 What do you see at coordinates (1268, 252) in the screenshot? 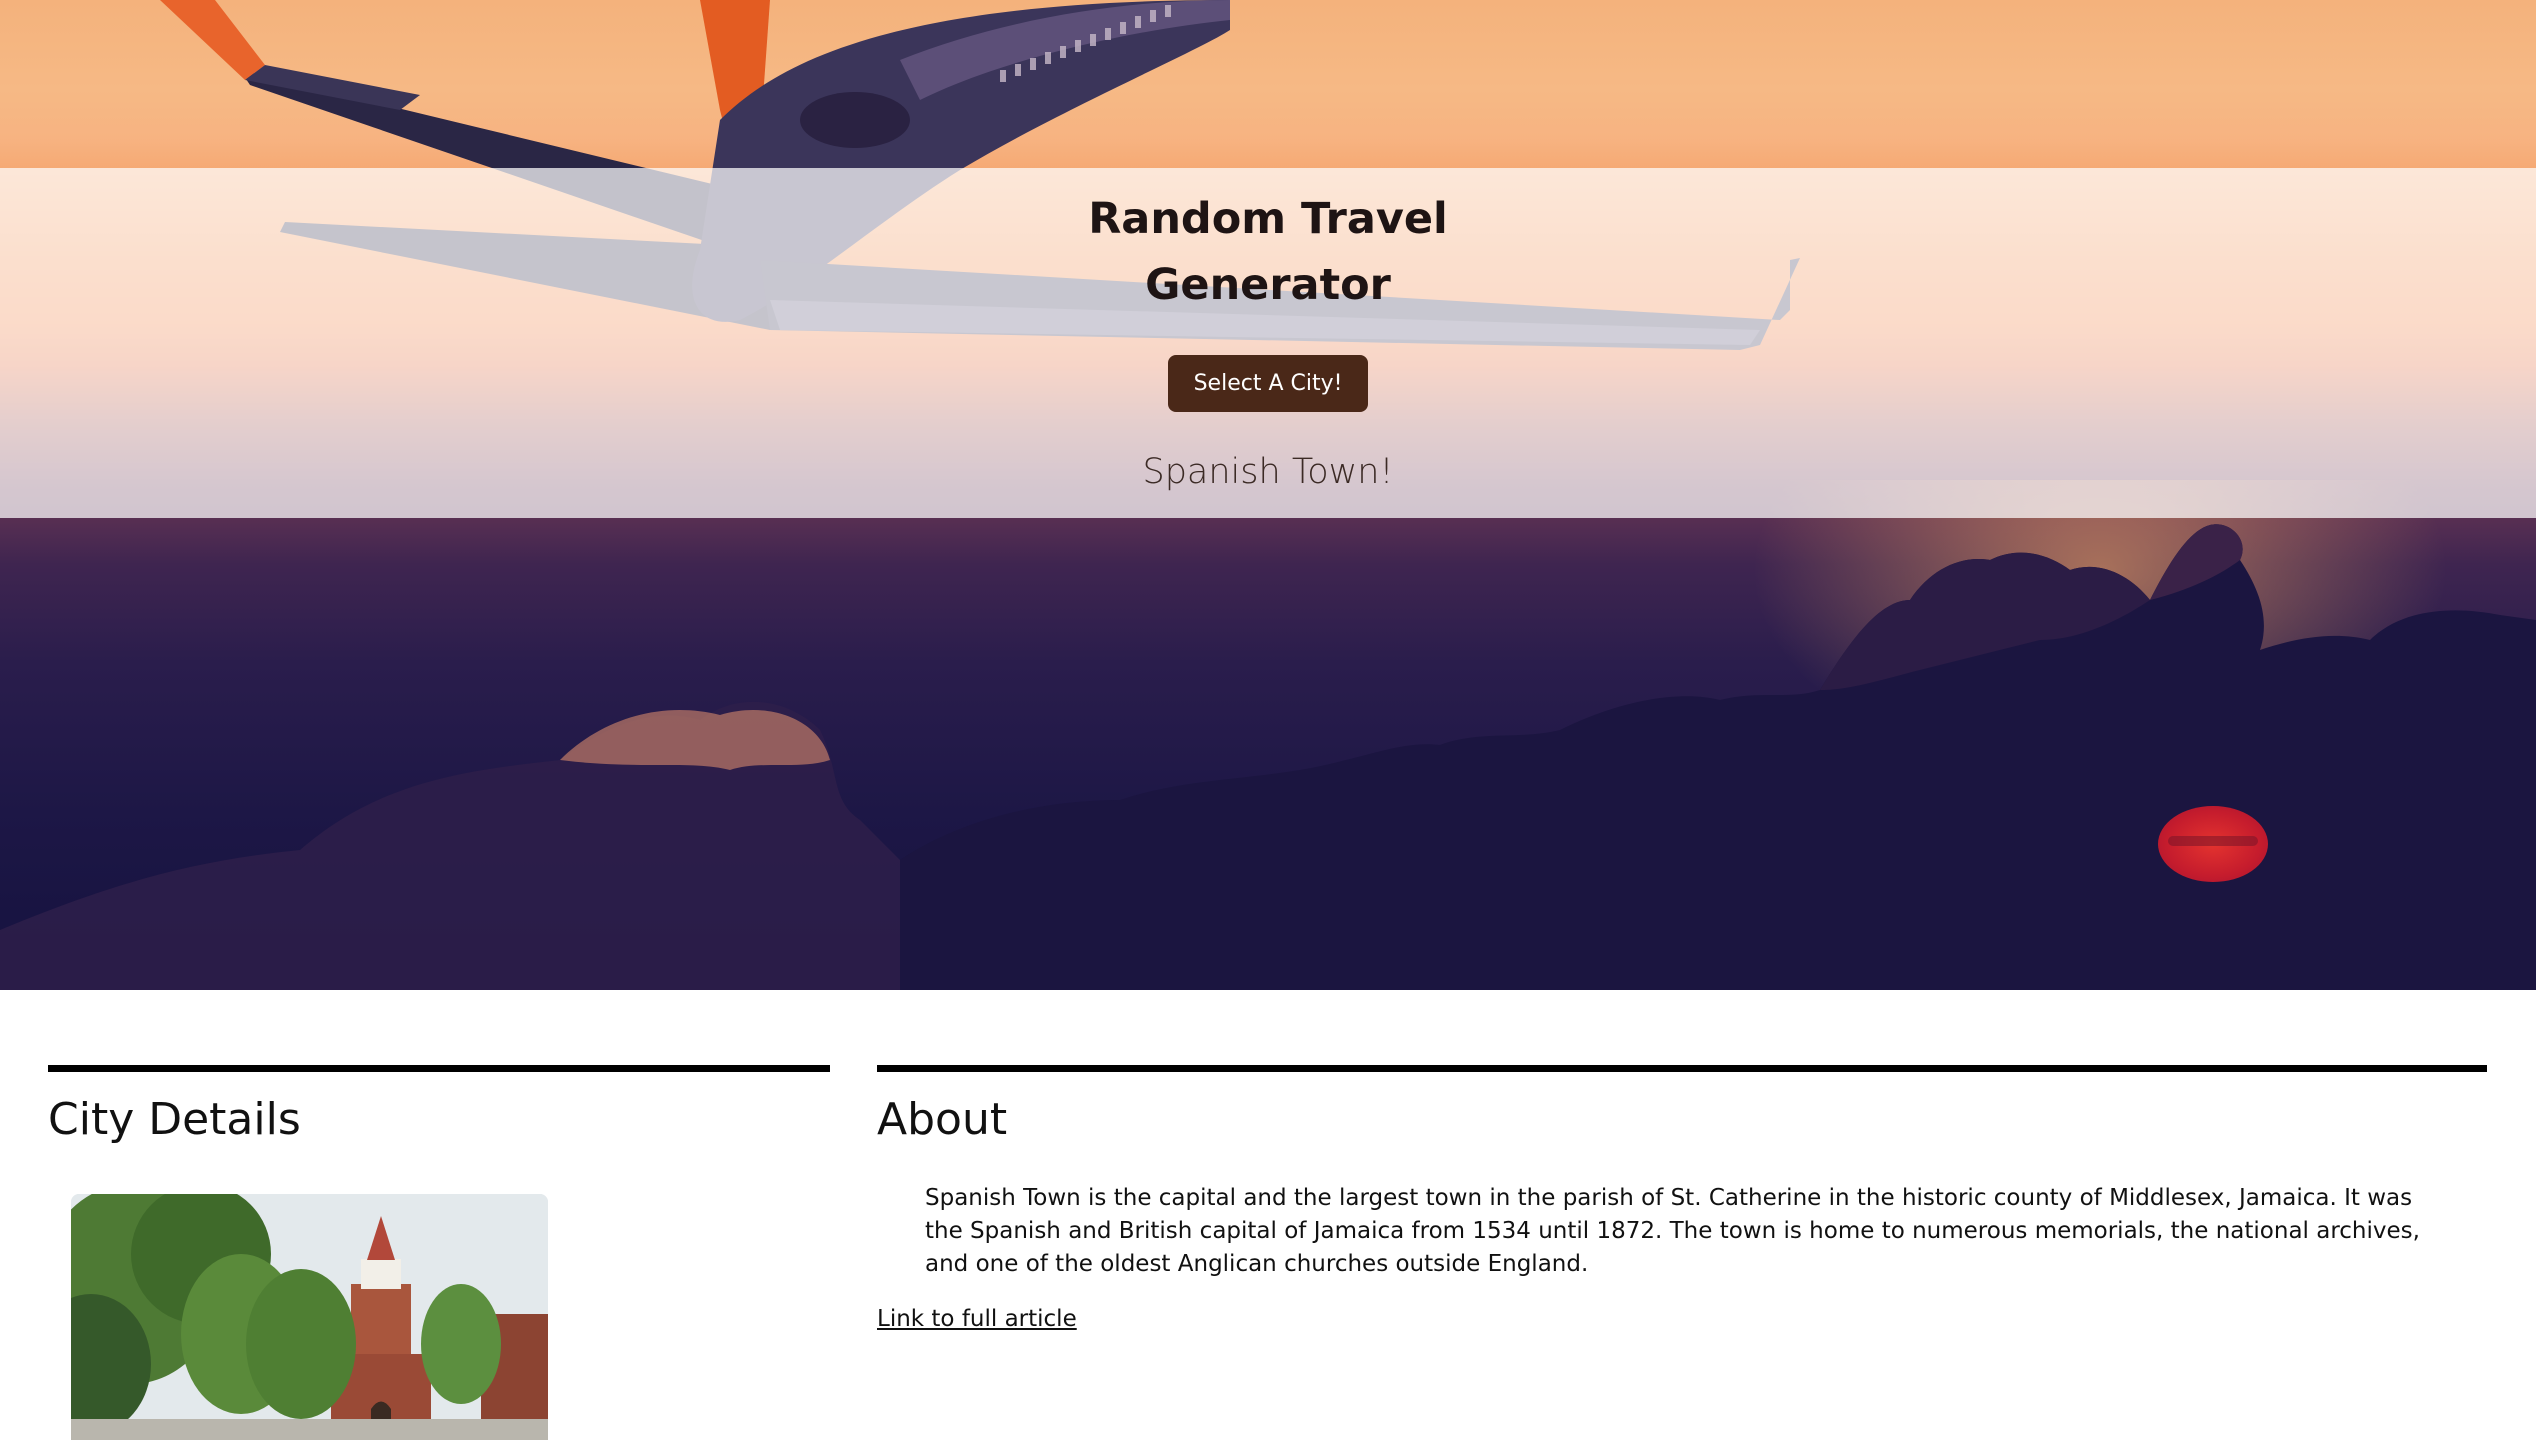
I see `page-title: Random Travel Generator` at bounding box center [1268, 252].